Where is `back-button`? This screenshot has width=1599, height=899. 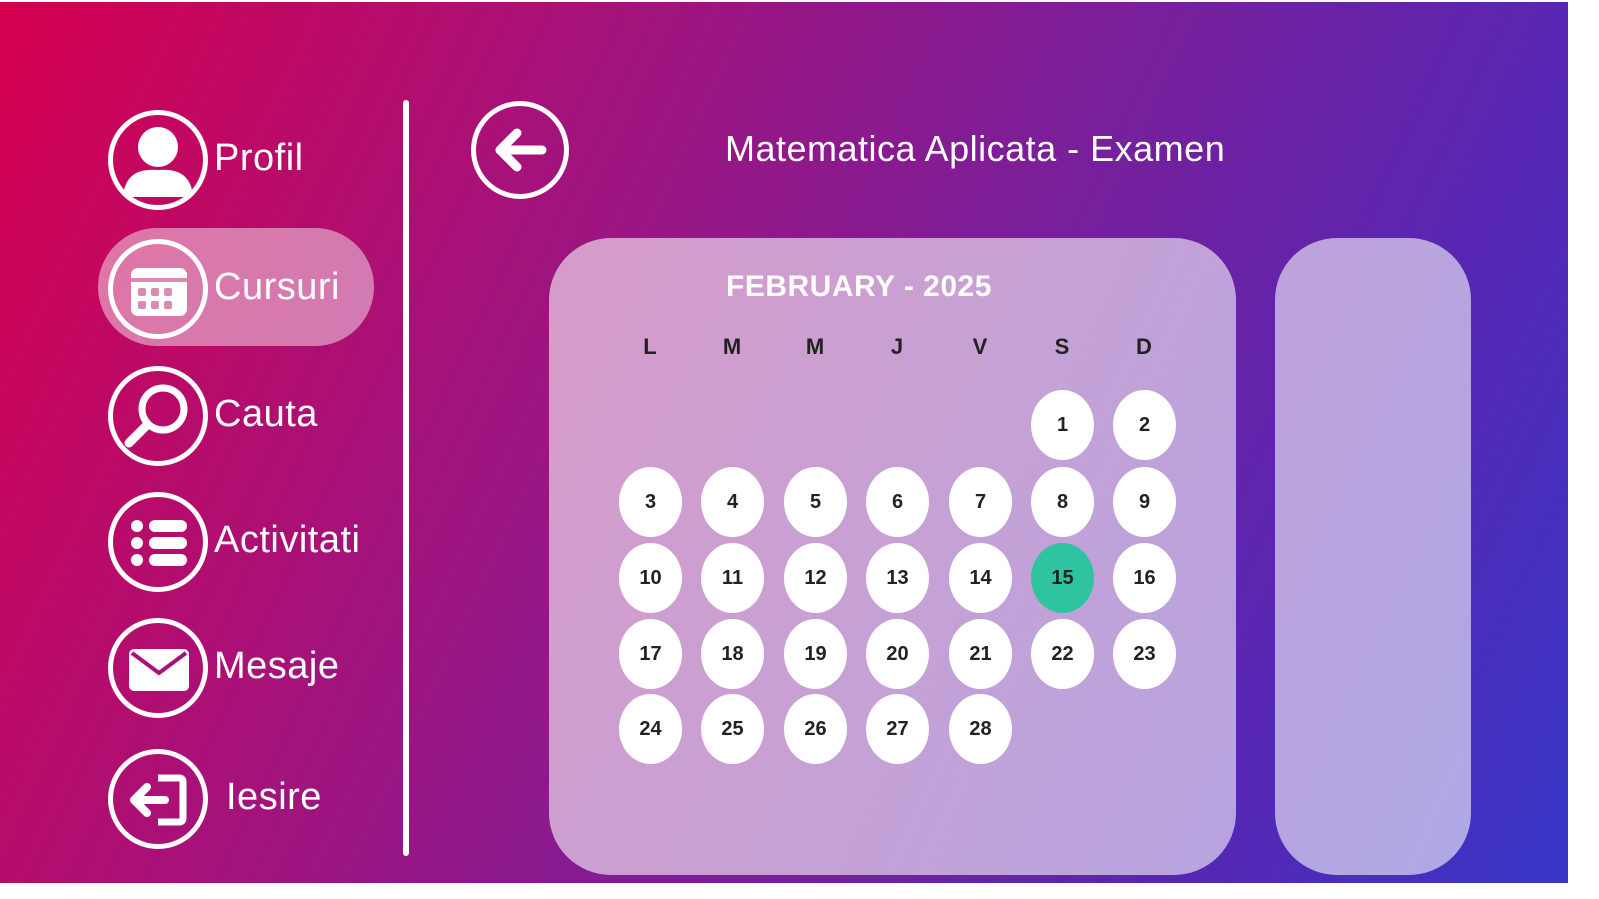
back-button is located at coordinates (520, 150).